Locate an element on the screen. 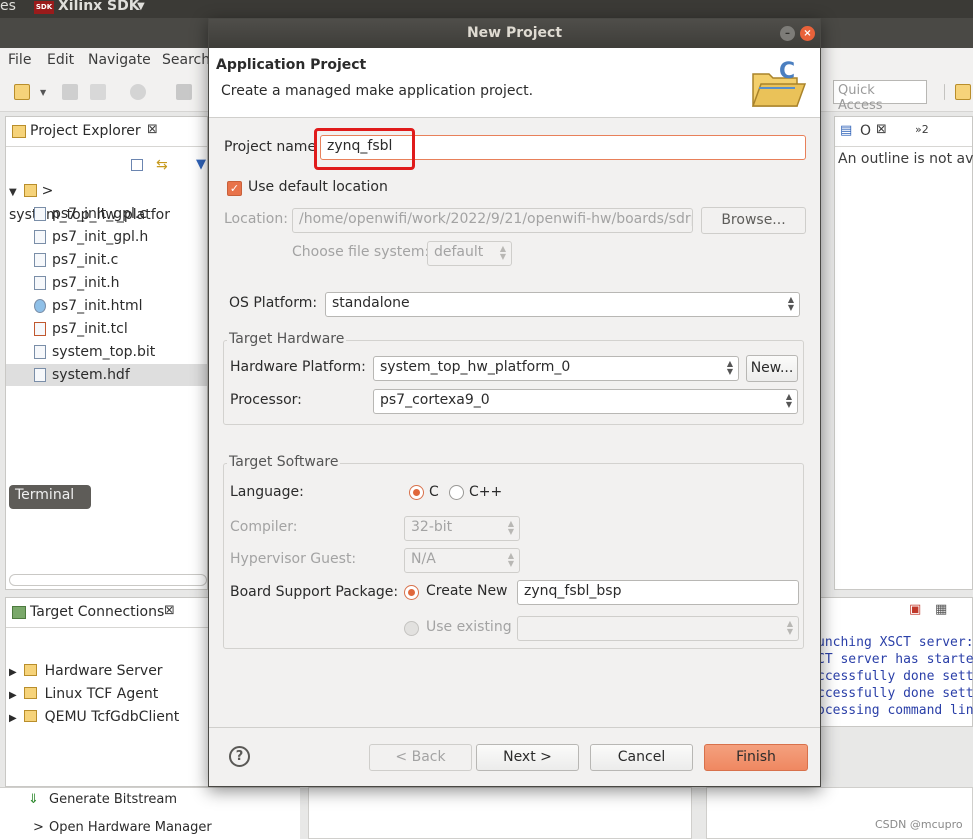 The height and width of the screenshot is (839, 973). download-arrow-icon: ⇓ is located at coordinates (33, 799).